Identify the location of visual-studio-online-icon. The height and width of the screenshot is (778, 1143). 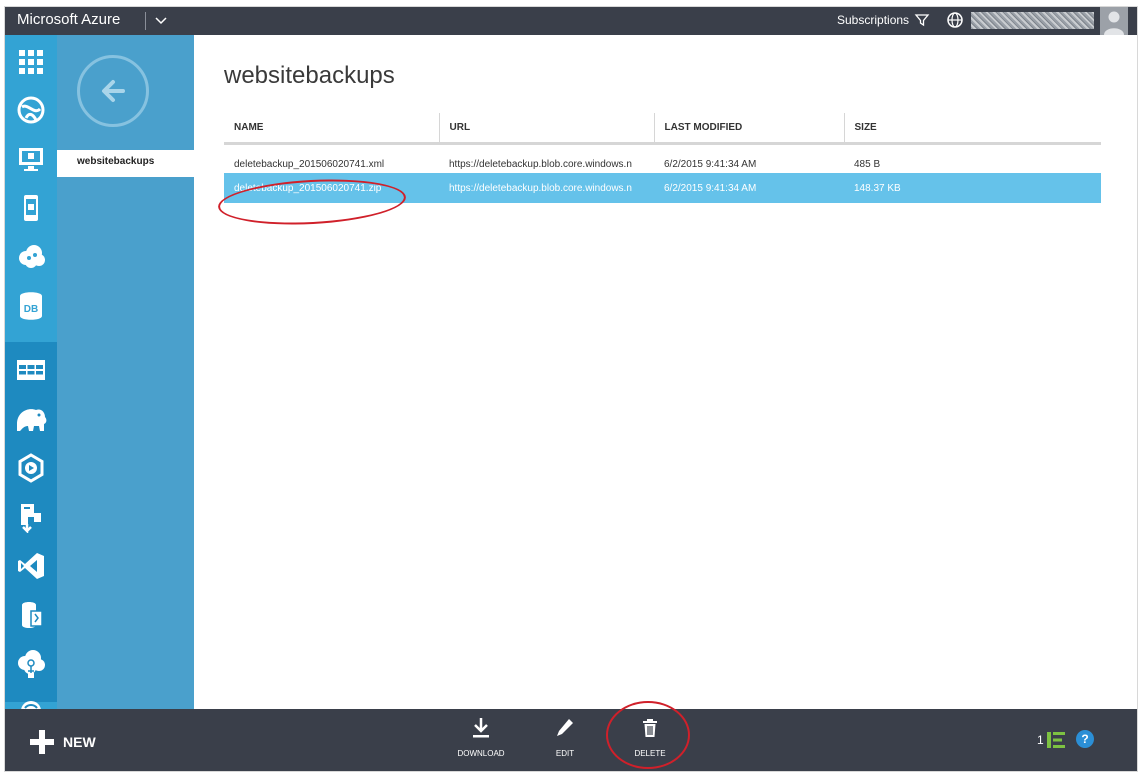
(31, 566).